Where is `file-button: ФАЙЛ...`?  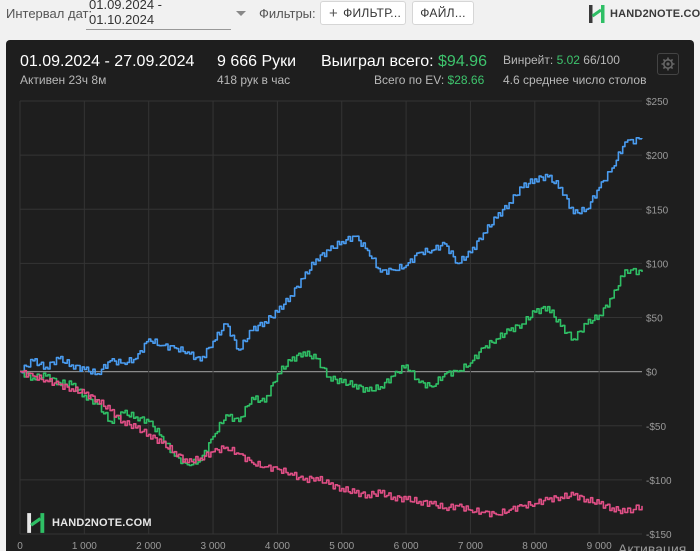
file-button: ФАЙЛ... is located at coordinates (443, 13).